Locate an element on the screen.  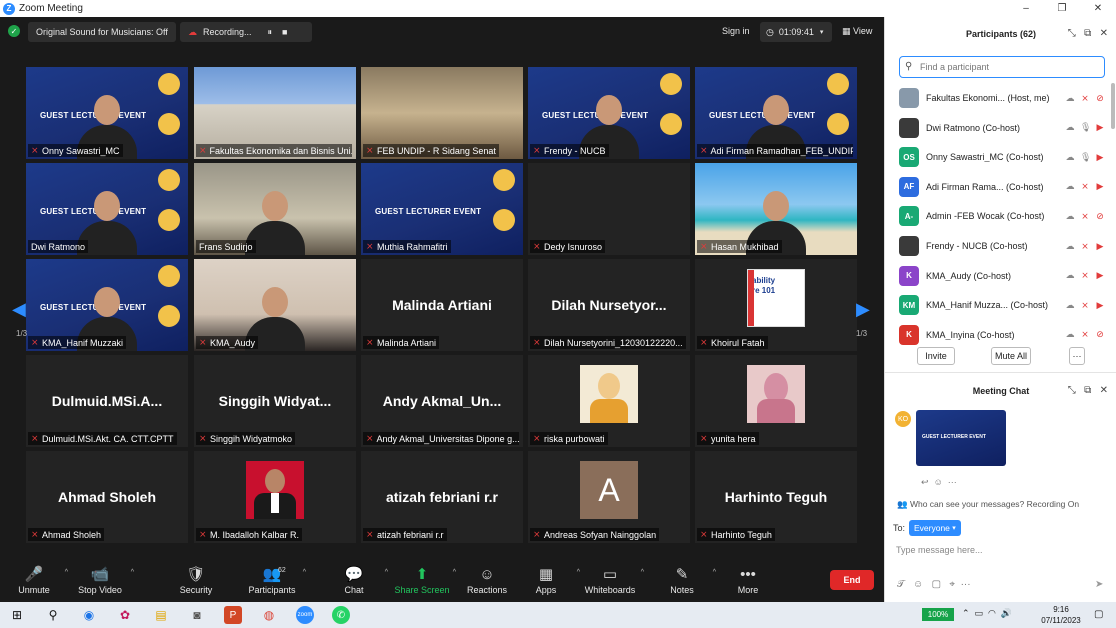
video-tile: GUEST LECTURER EVENT ⨯ Muthia Rahmafitri is located at coordinates (442, 209).